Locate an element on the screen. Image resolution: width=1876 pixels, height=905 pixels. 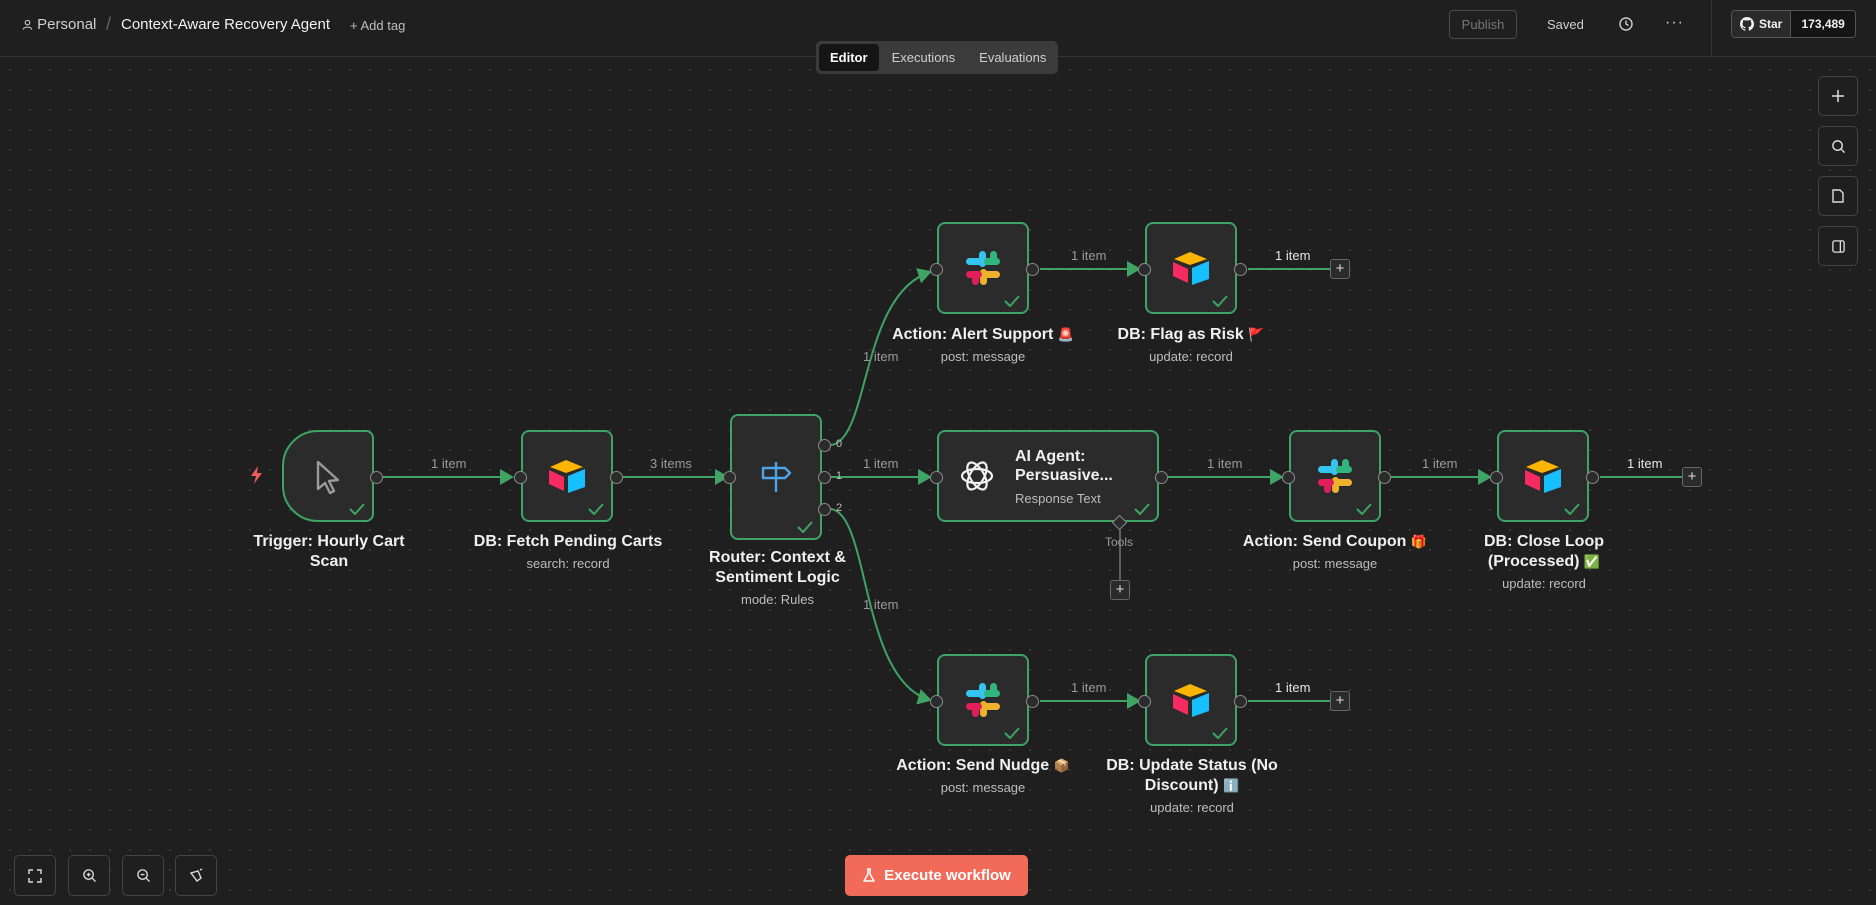
cursor-icon is located at coordinates (328, 477).